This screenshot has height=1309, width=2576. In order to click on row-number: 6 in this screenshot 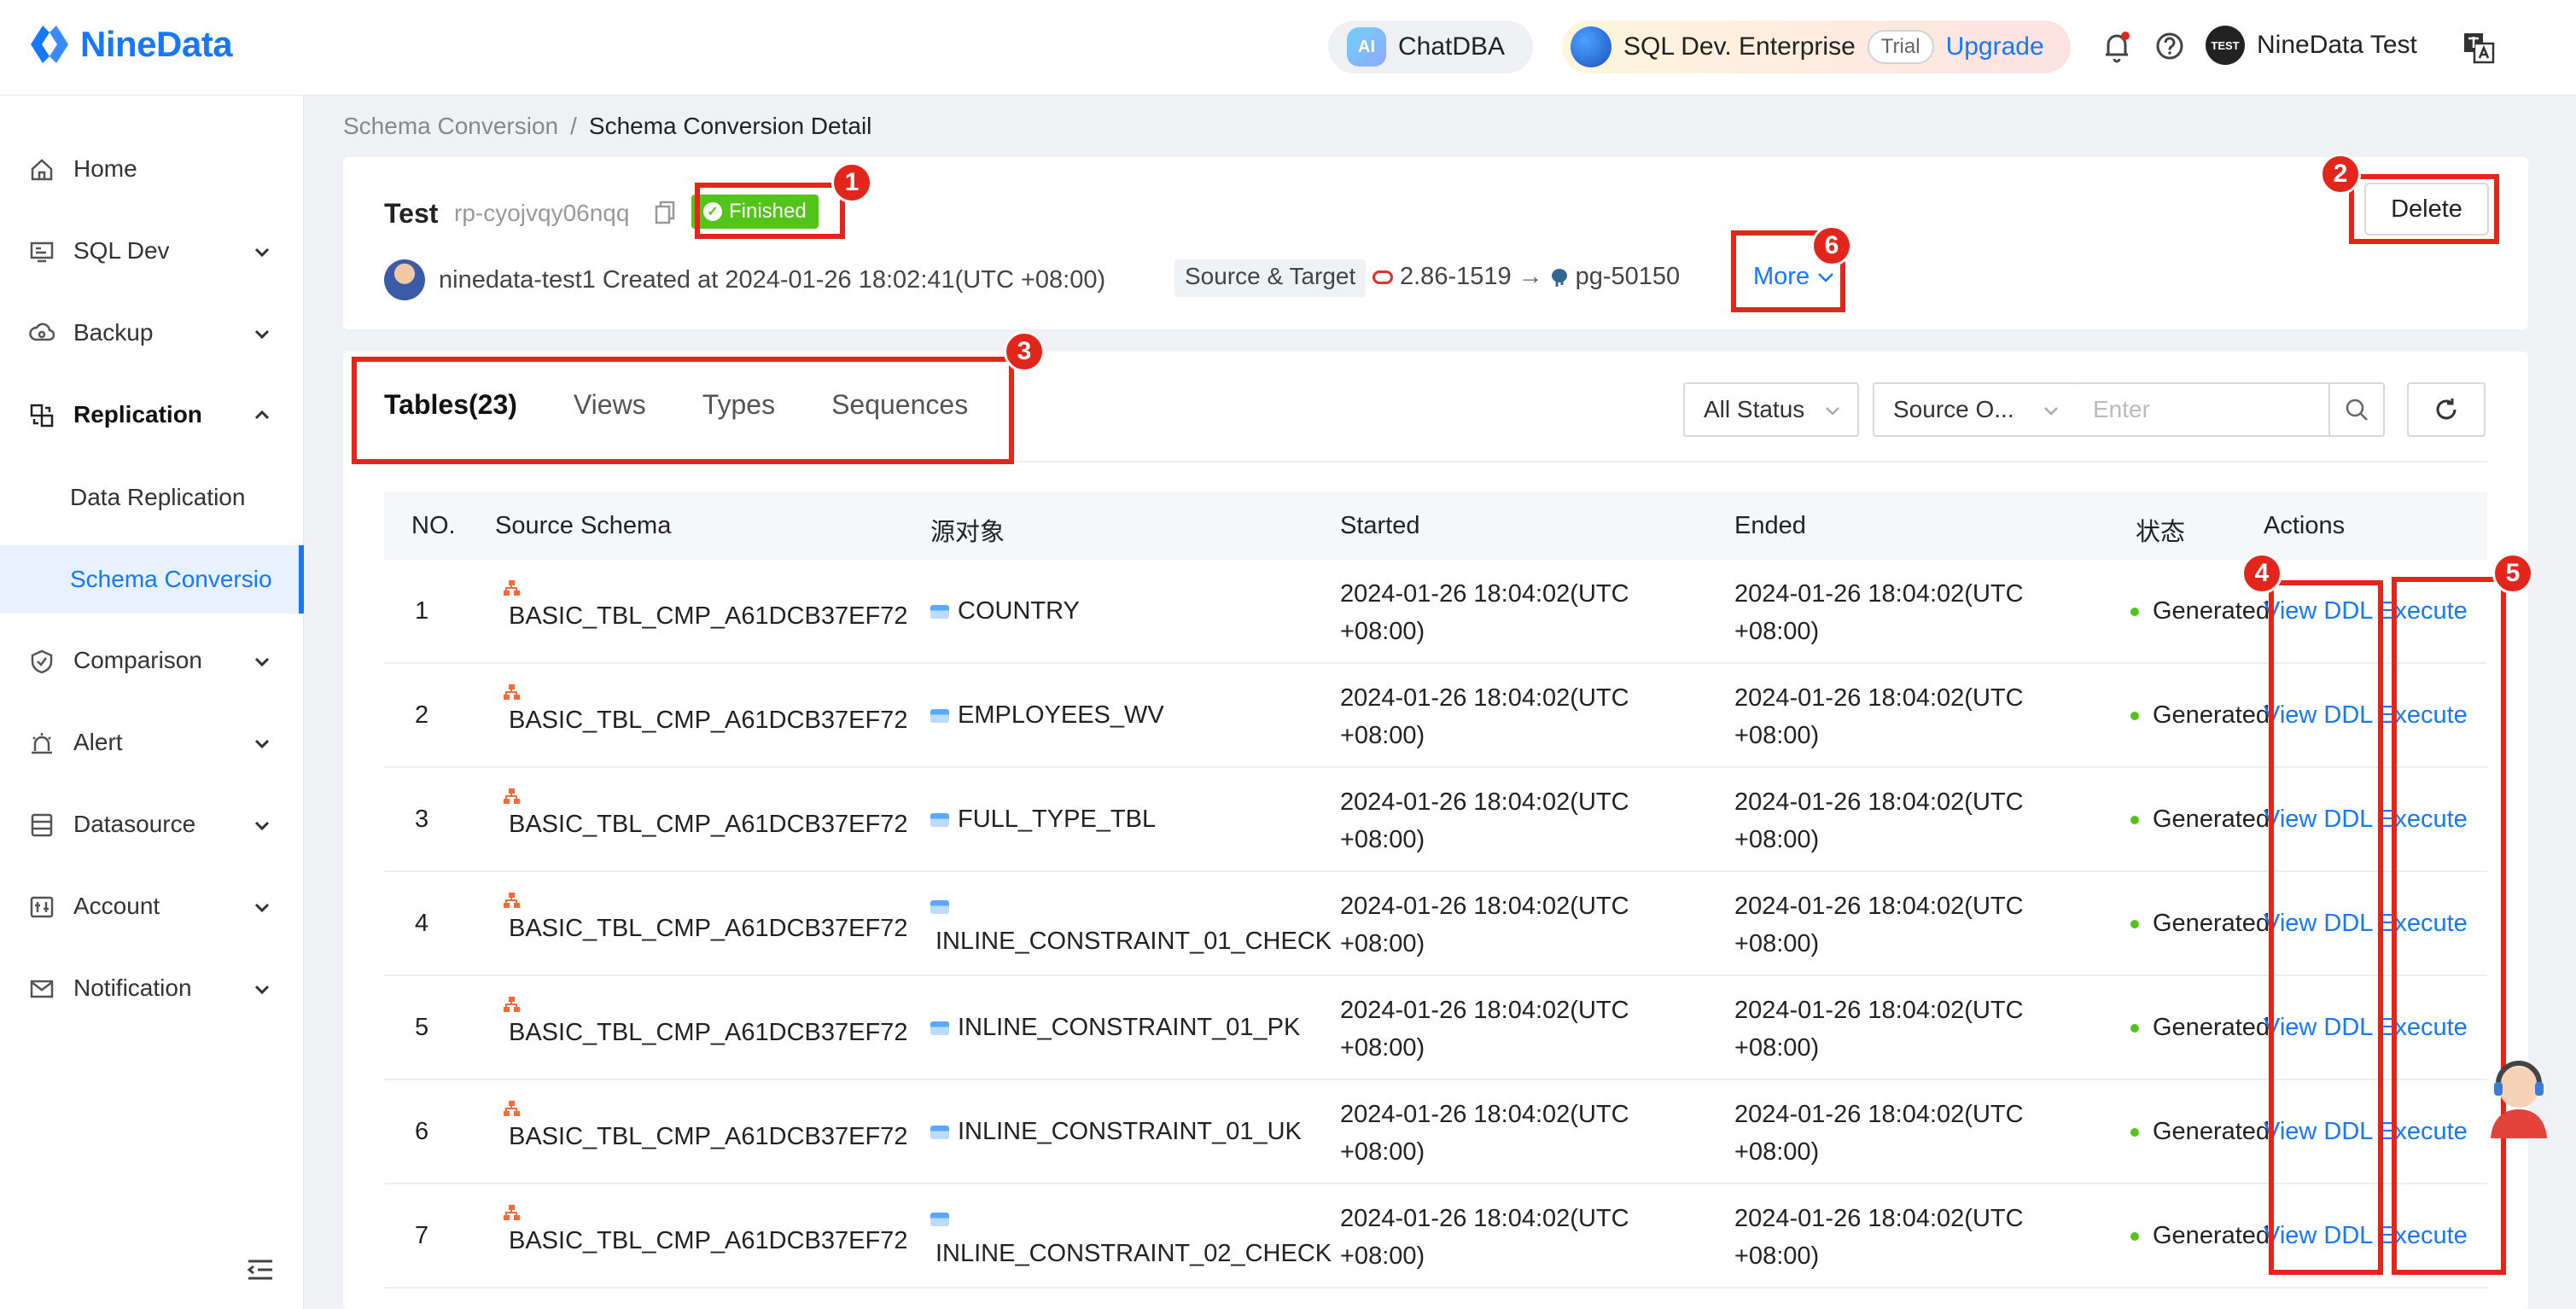, I will do `click(422, 1131)`.